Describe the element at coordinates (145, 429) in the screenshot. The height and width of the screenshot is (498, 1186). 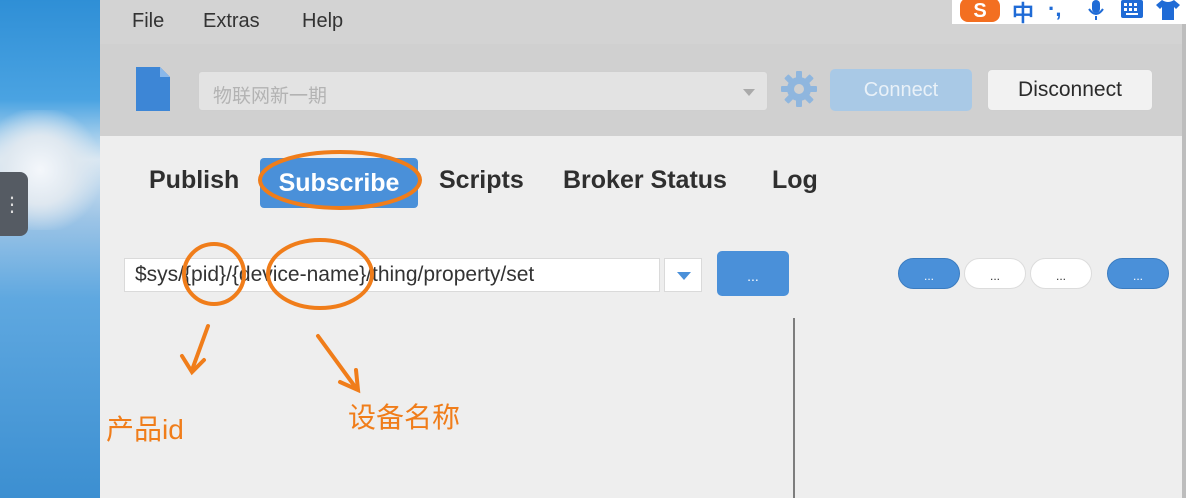
I see `pid-annotation-label: 产品id` at that location.